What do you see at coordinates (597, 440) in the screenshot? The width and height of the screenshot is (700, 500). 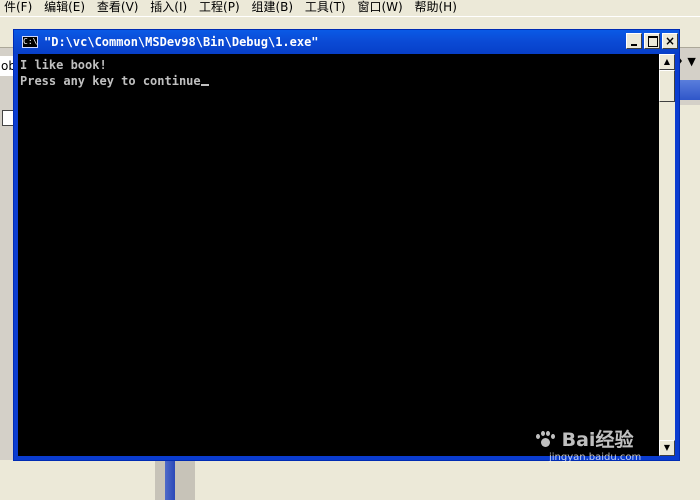 I see `watermark-text: Bai经验` at bounding box center [597, 440].